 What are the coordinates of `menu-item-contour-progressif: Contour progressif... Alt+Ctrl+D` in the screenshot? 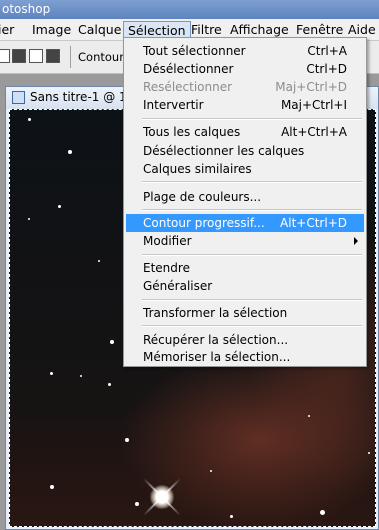 It's located at (245, 223).